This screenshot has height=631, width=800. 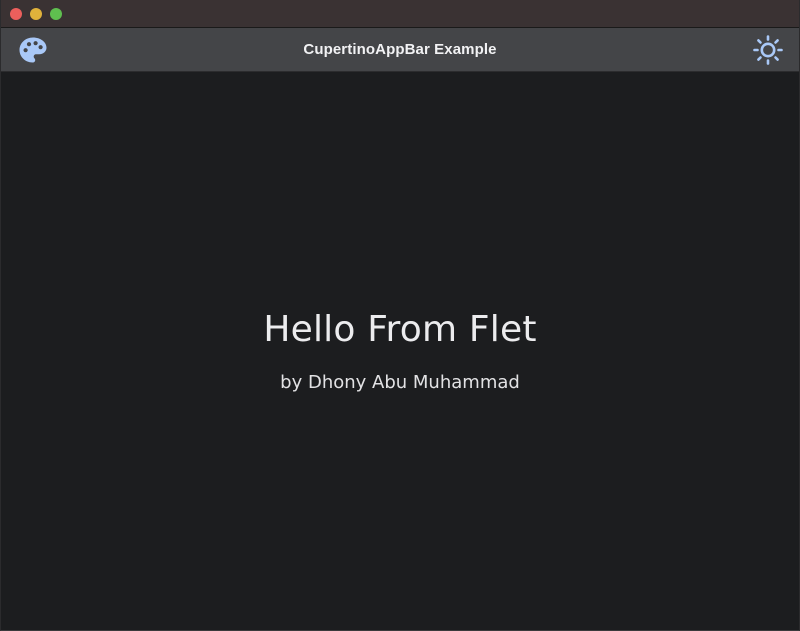 What do you see at coordinates (400, 382) in the screenshot?
I see `author-byline: by Dhony Abu Muhammad` at bounding box center [400, 382].